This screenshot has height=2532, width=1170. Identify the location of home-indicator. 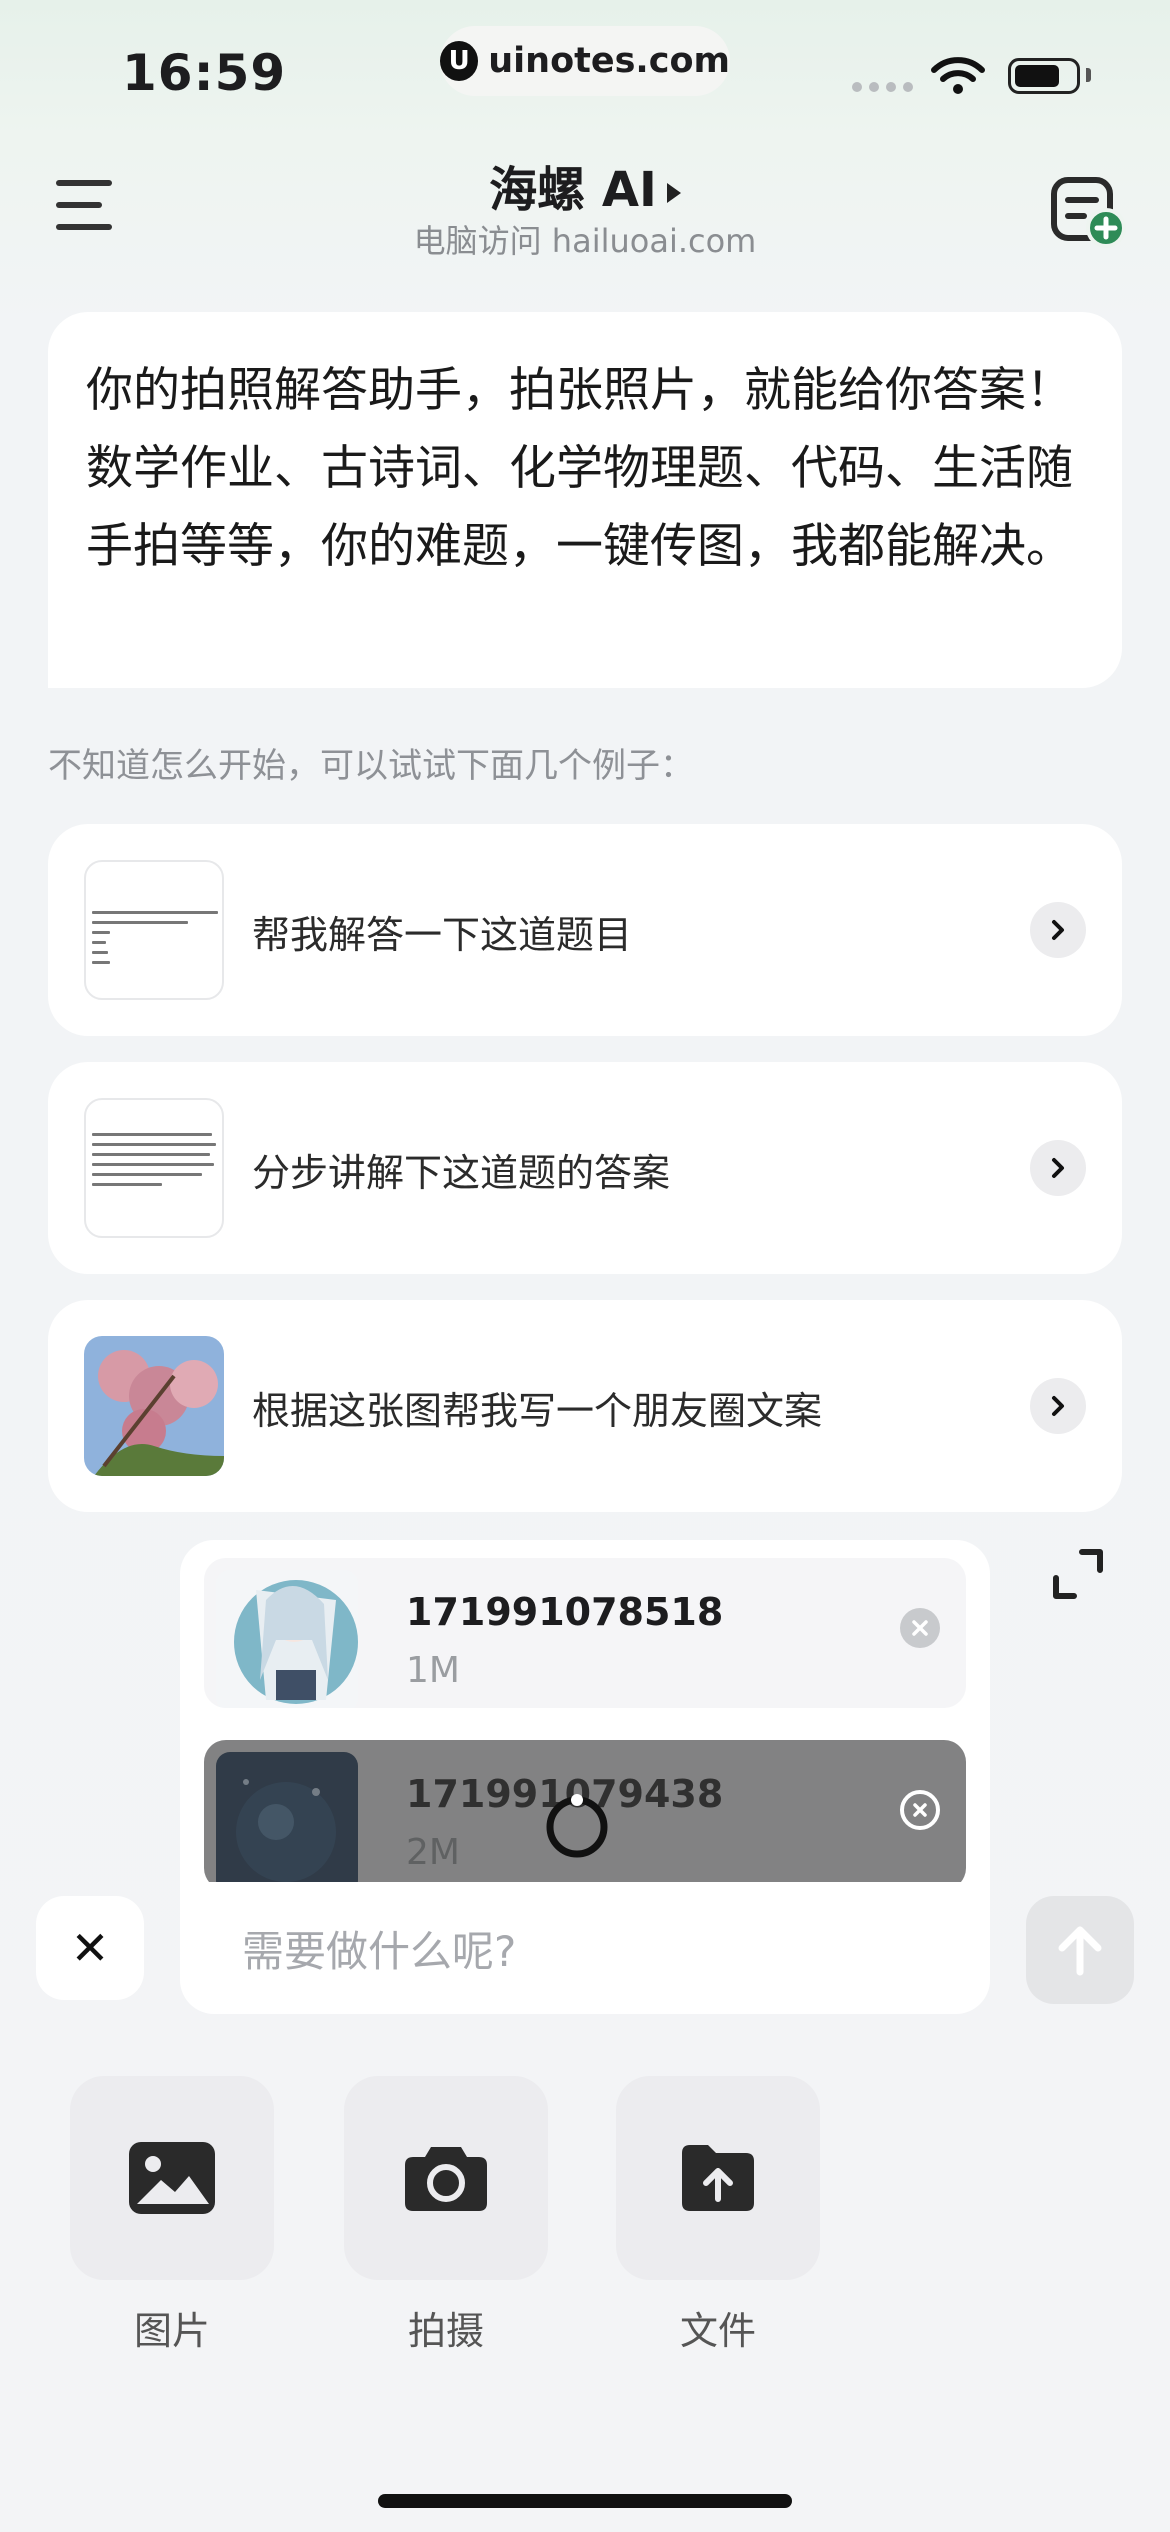
(585, 2501).